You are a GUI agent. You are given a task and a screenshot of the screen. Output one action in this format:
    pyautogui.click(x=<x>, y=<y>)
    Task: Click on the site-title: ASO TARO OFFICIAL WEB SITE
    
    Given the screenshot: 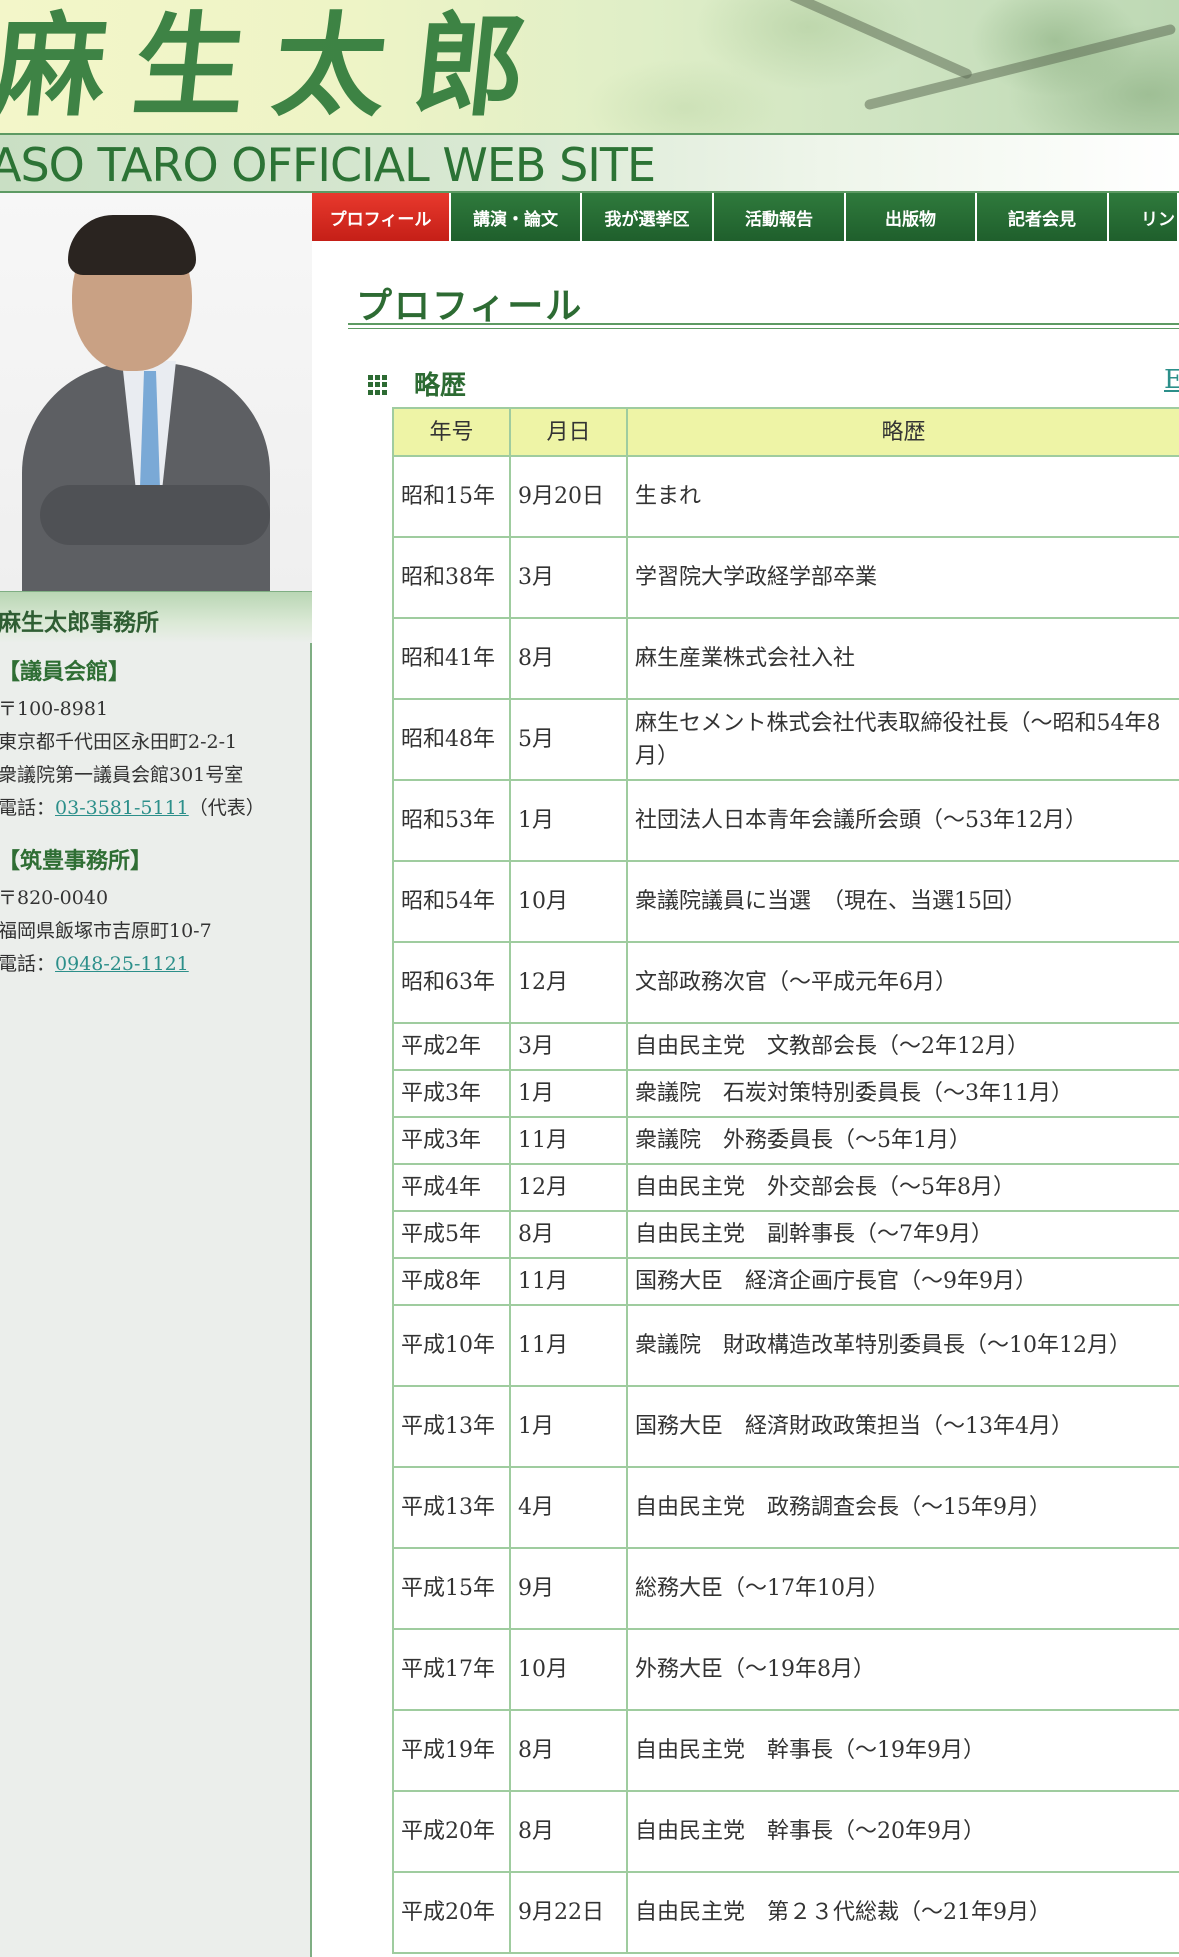 What is the action you would take?
    pyautogui.click(x=328, y=165)
    